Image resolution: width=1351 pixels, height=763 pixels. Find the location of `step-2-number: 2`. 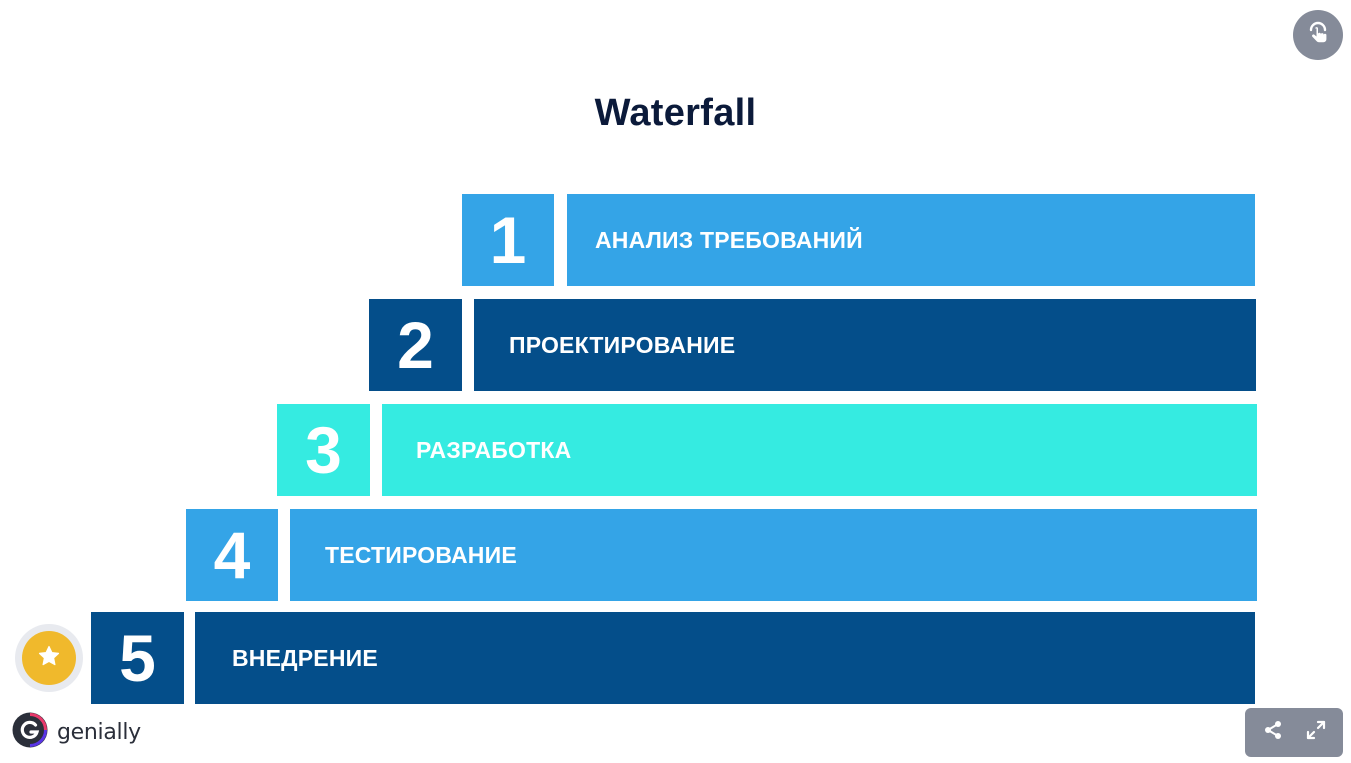

step-2-number: 2 is located at coordinates (415, 345).